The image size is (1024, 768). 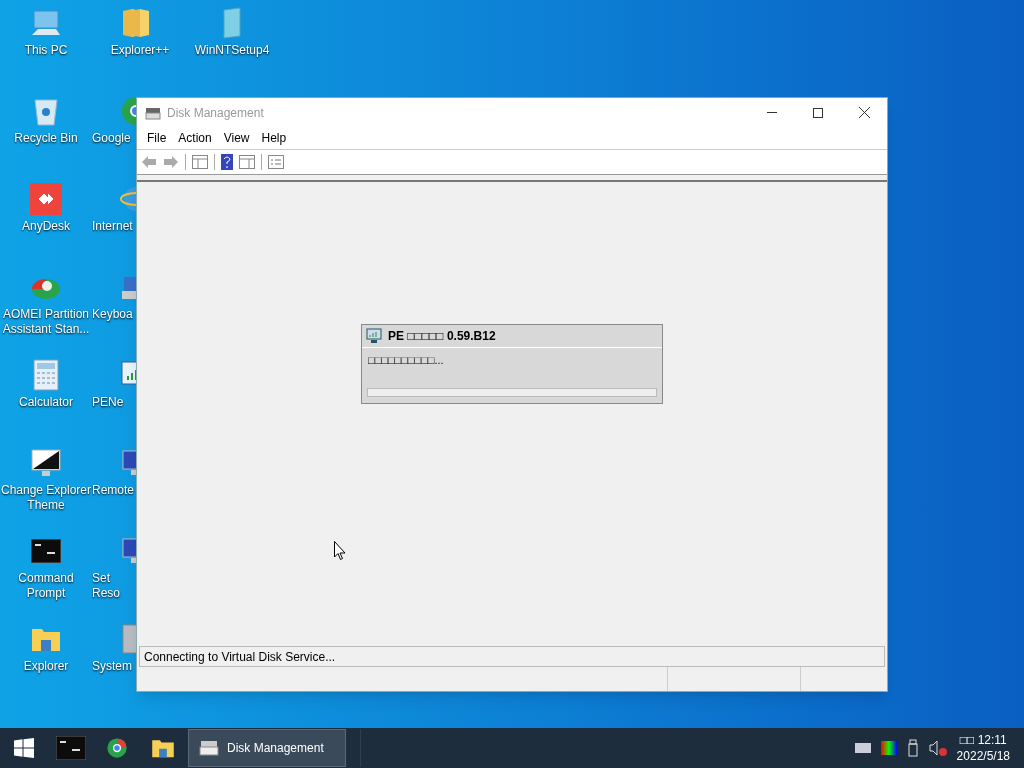 What do you see at coordinates (232, 50) in the screenshot?
I see `desktop-icon-label: WinNTSetup4` at bounding box center [232, 50].